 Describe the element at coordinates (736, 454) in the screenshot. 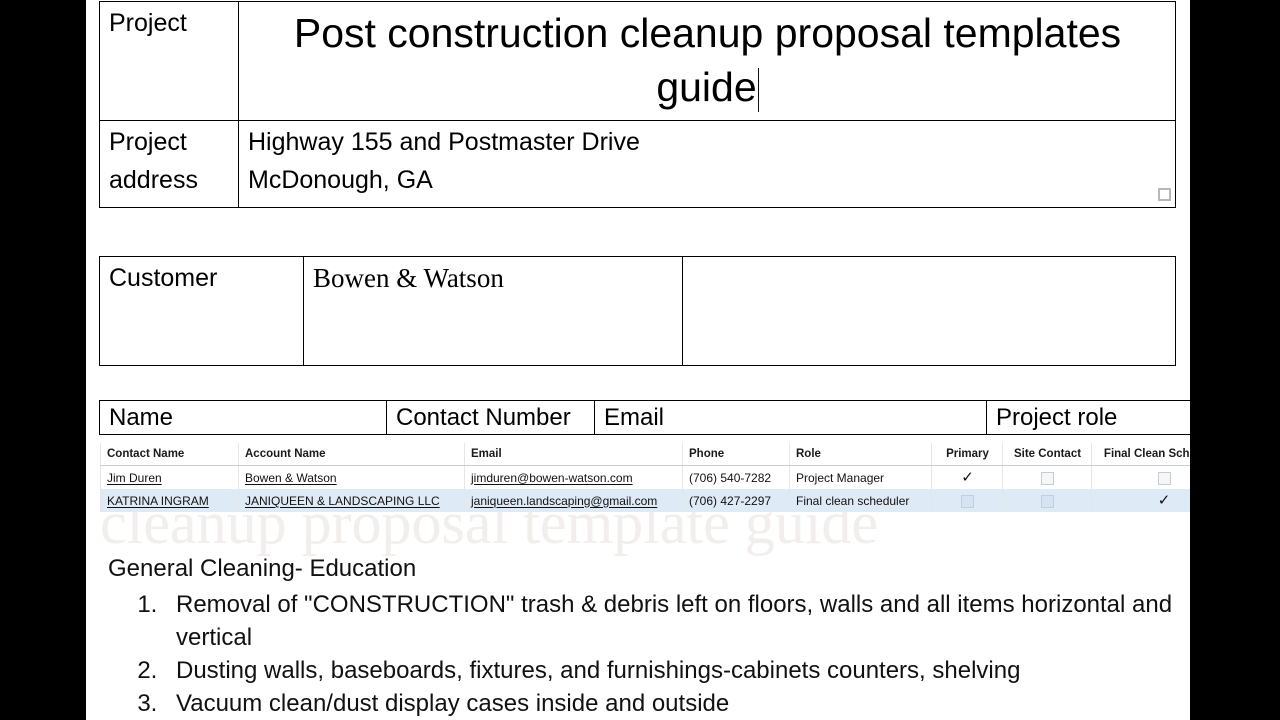

I see `col-header-phone: Phone` at that location.